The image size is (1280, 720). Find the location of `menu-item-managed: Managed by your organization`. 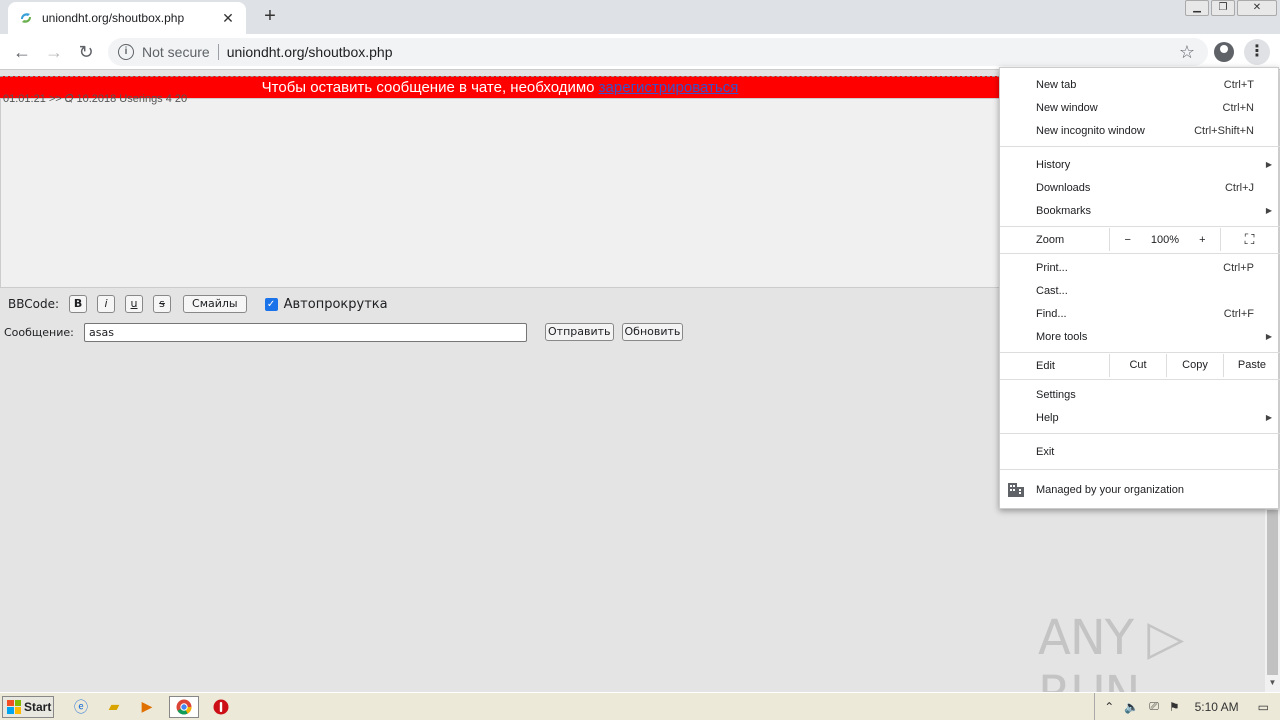

menu-item-managed: Managed by your organization is located at coordinates (1140, 490).